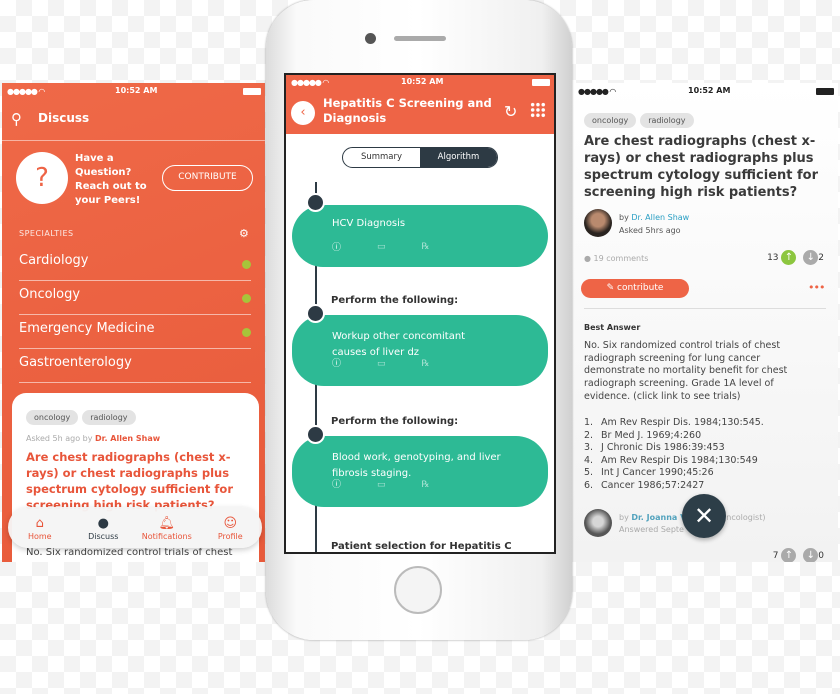 The height and width of the screenshot is (694, 840). I want to click on promo-text: Have a Question? Reach out to your Peers!, so click(111, 180).